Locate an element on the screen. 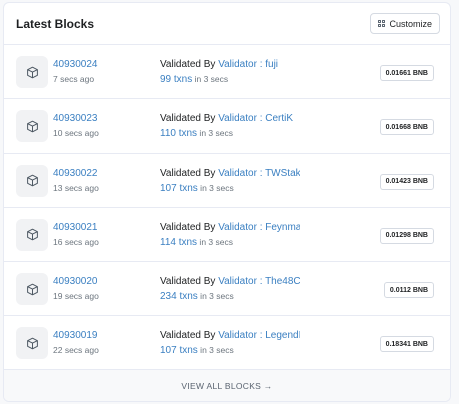 The image size is (459, 404). view-all-blocks-link: VIEW ALL BLOCKS → is located at coordinates (227, 385).